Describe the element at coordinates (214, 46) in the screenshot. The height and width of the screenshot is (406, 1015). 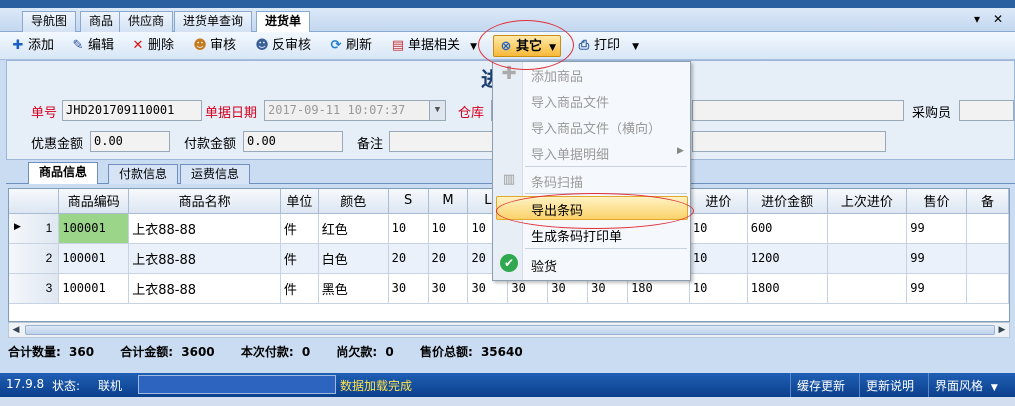
I see `audit-button: ☻ 审核` at that location.